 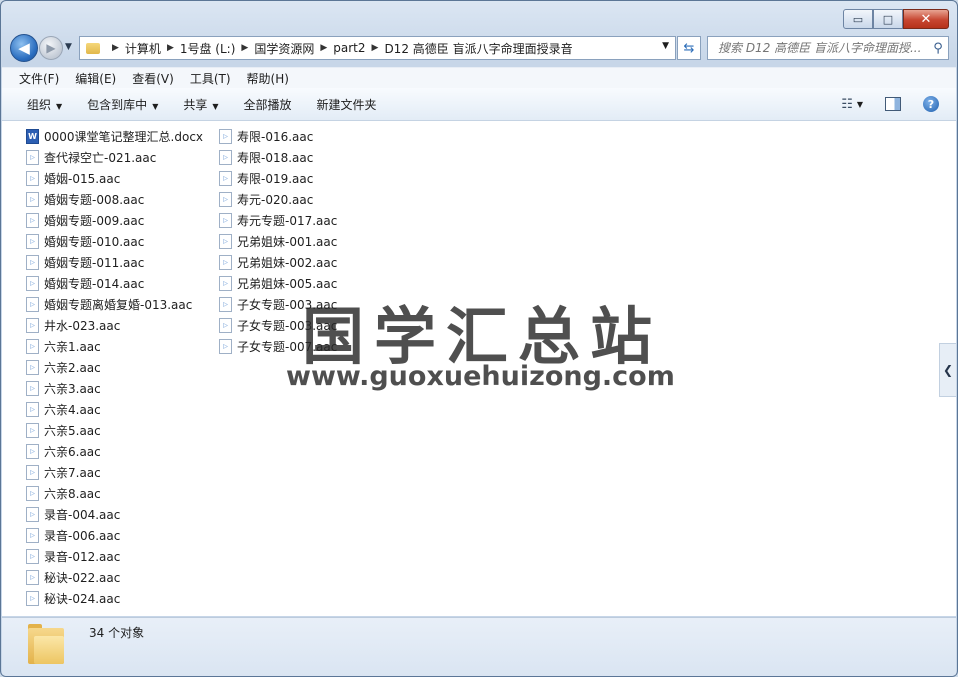 What do you see at coordinates (893, 104) in the screenshot?
I see `preview-pane-icon` at bounding box center [893, 104].